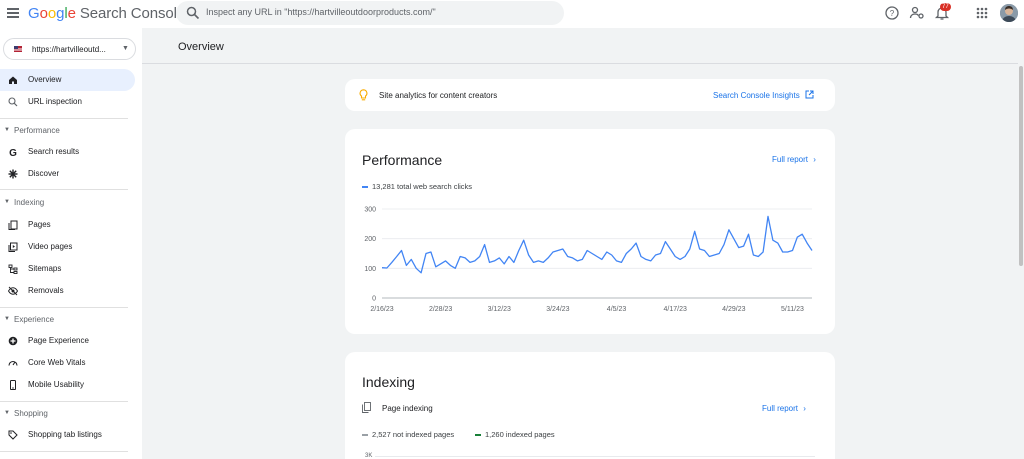 This screenshot has width=1024, height=459. I want to click on legend-label: 2,527 not indexed pages, so click(413, 434).